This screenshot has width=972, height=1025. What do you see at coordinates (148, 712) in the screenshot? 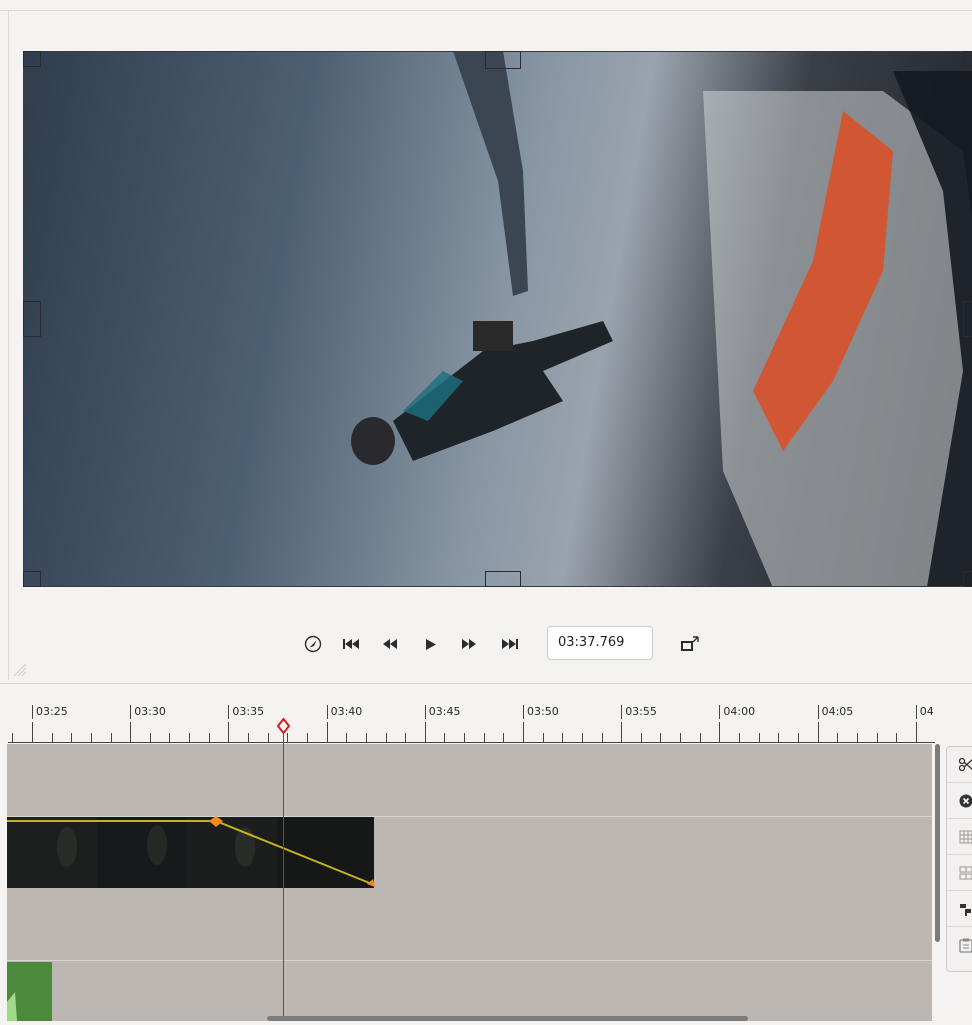
I see `ruler-label: 03:30` at bounding box center [148, 712].